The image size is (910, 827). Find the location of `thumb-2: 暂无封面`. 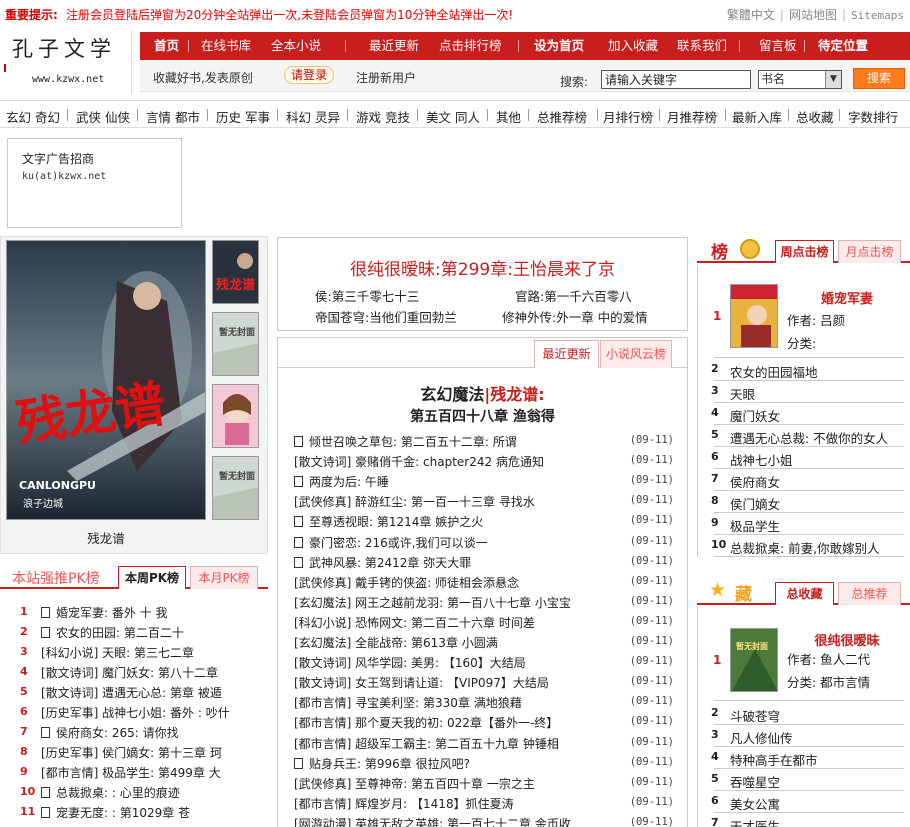

thumb-2: 暂无封面 is located at coordinates (235, 344).